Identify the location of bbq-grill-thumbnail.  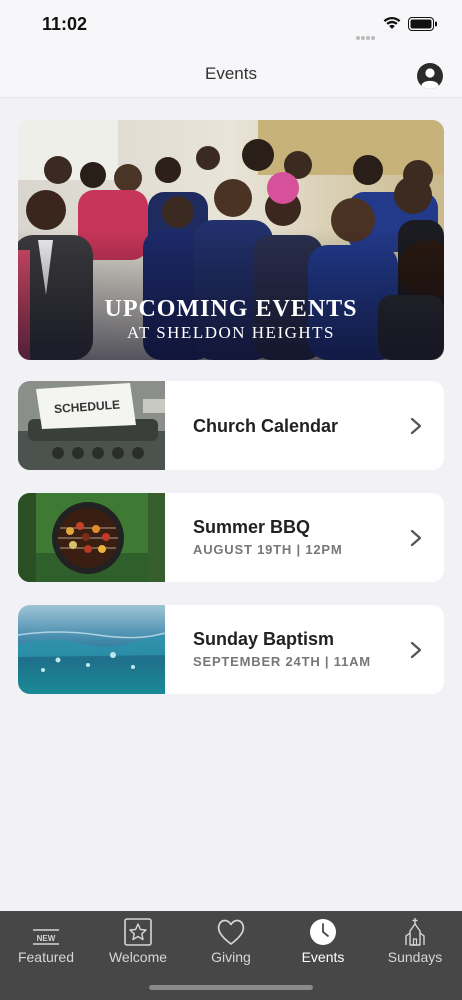
(91, 537).